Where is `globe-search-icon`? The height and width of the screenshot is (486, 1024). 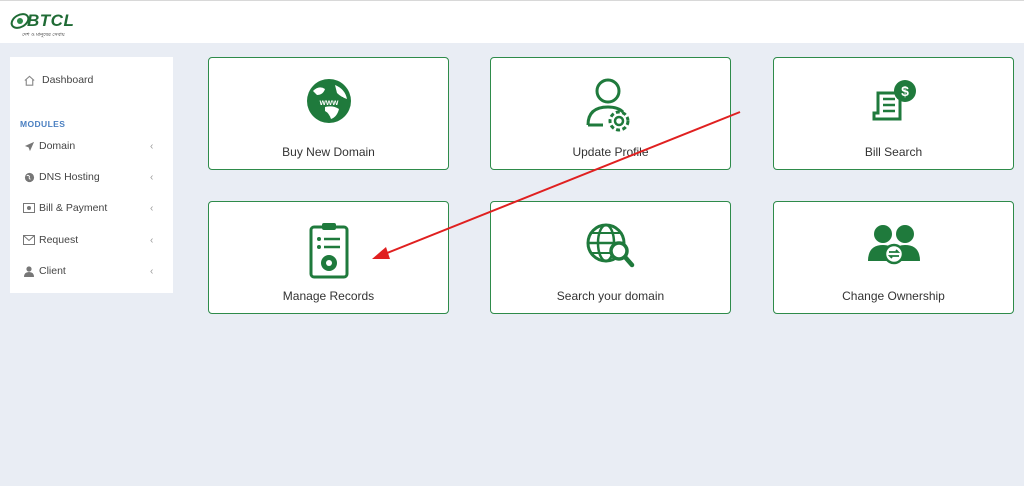 globe-search-icon is located at coordinates (611, 252).